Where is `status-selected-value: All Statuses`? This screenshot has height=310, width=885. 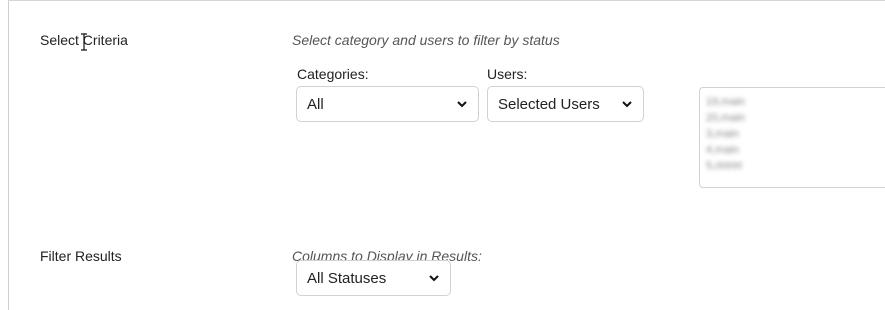 status-selected-value: All Statuses is located at coordinates (347, 278).